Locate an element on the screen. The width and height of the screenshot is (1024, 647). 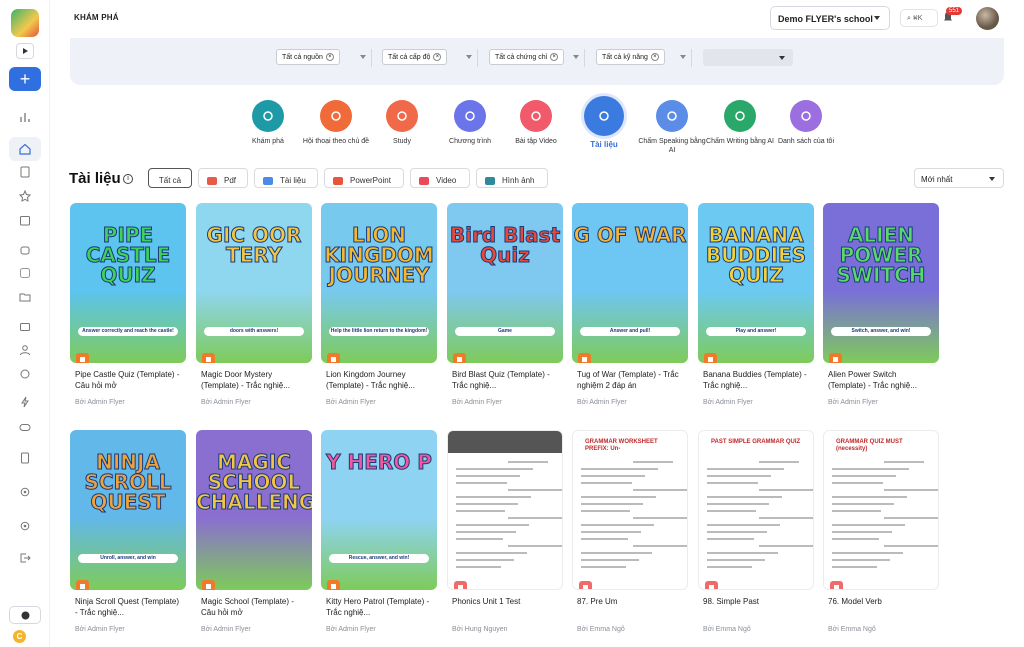
category-microphone: Chấm Speaking bằng AI is located at coordinates (672, 127).